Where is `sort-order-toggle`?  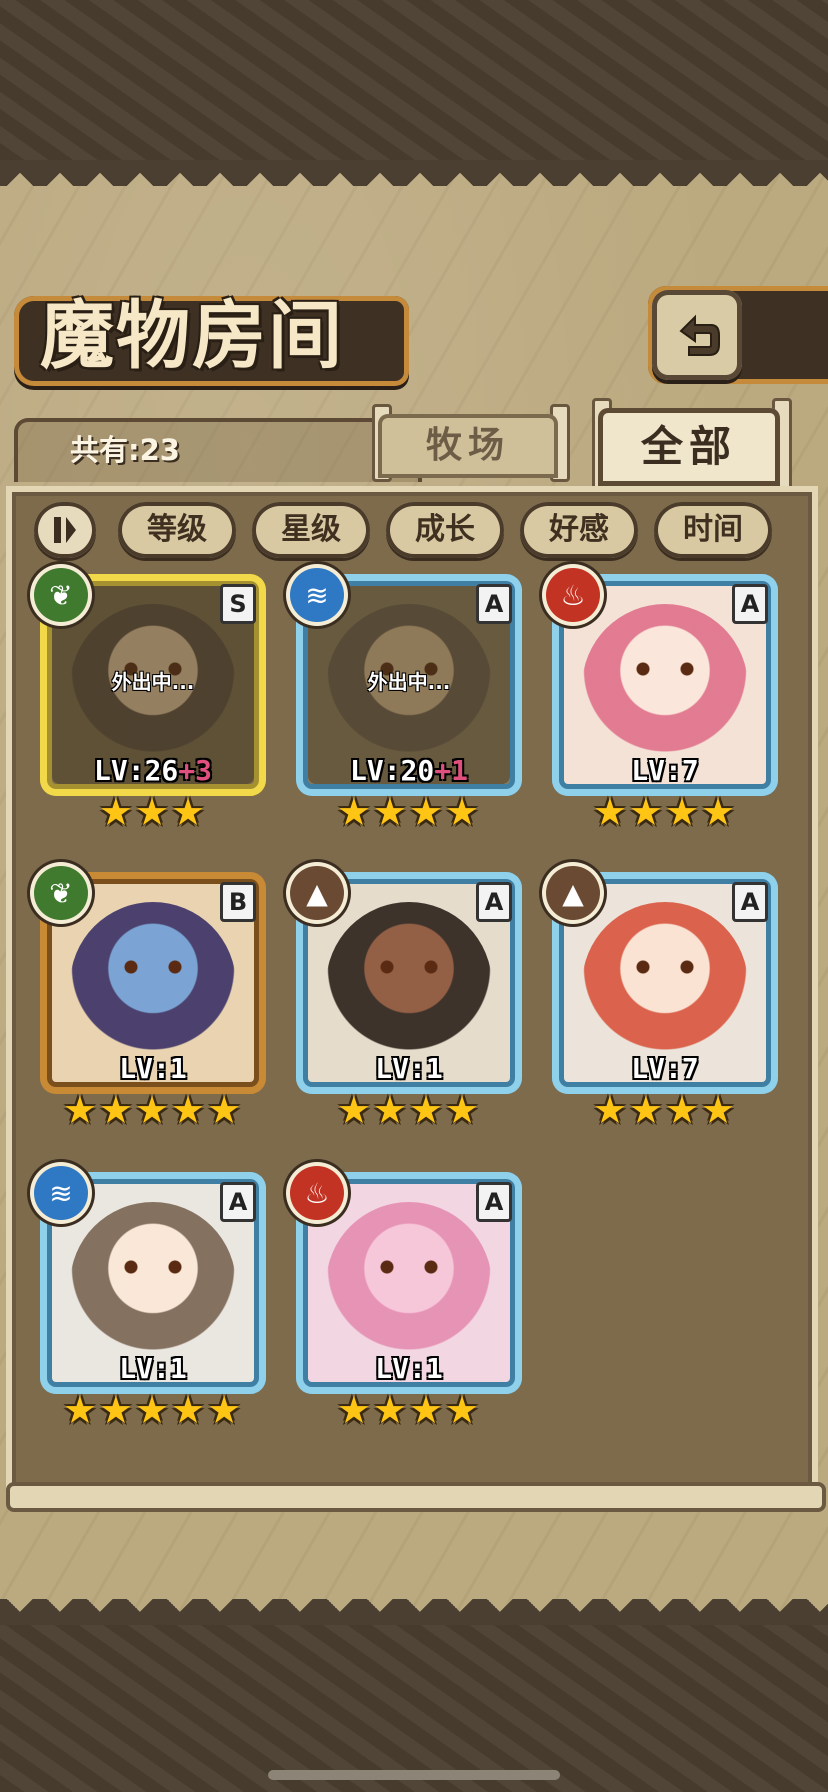 sort-order-toggle is located at coordinates (65, 530).